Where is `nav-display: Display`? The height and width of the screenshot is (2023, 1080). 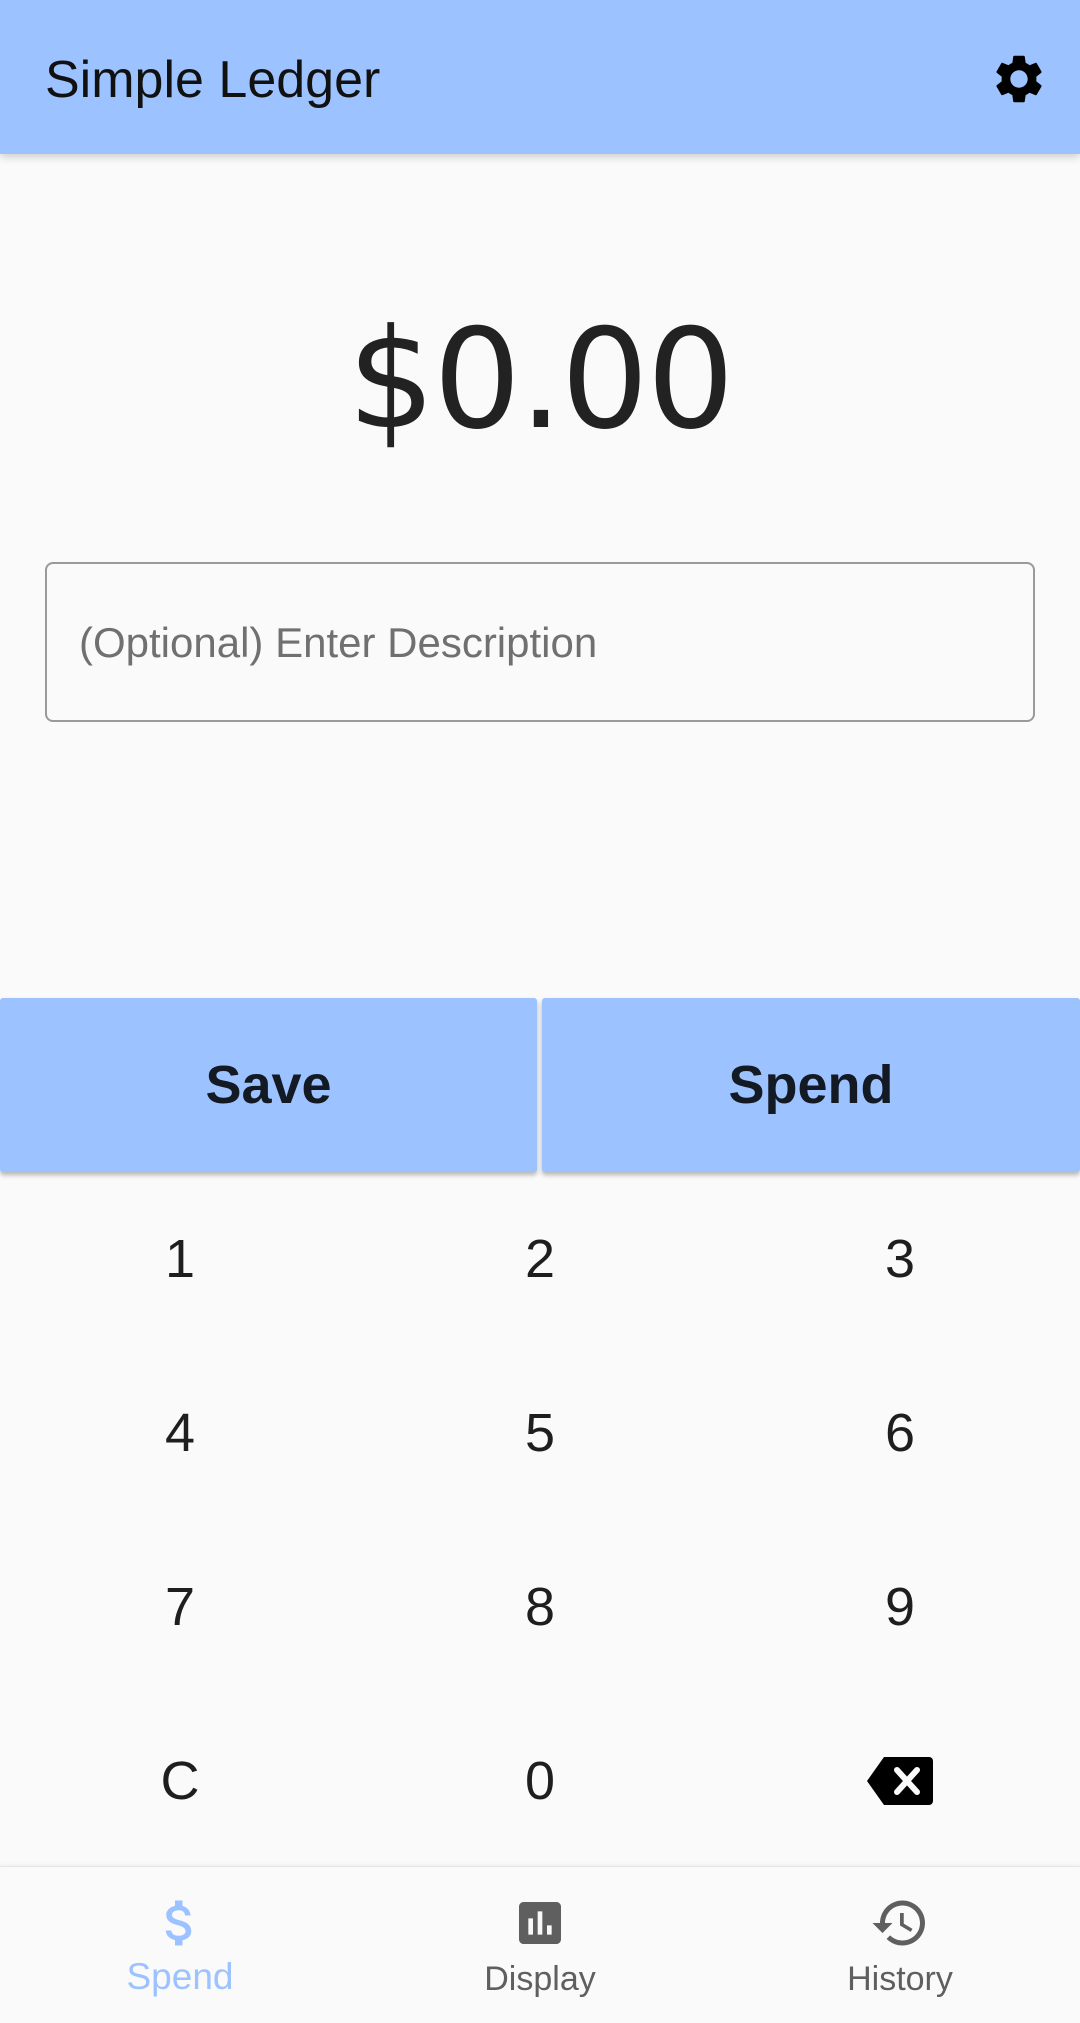 nav-display: Display is located at coordinates (540, 1945).